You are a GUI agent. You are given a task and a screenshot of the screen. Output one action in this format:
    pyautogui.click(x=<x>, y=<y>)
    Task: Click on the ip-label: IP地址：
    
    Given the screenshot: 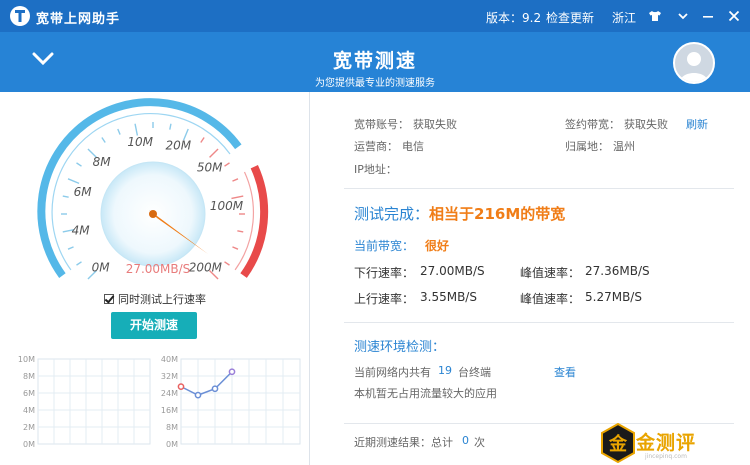 What is the action you would take?
    pyautogui.click(x=375, y=169)
    